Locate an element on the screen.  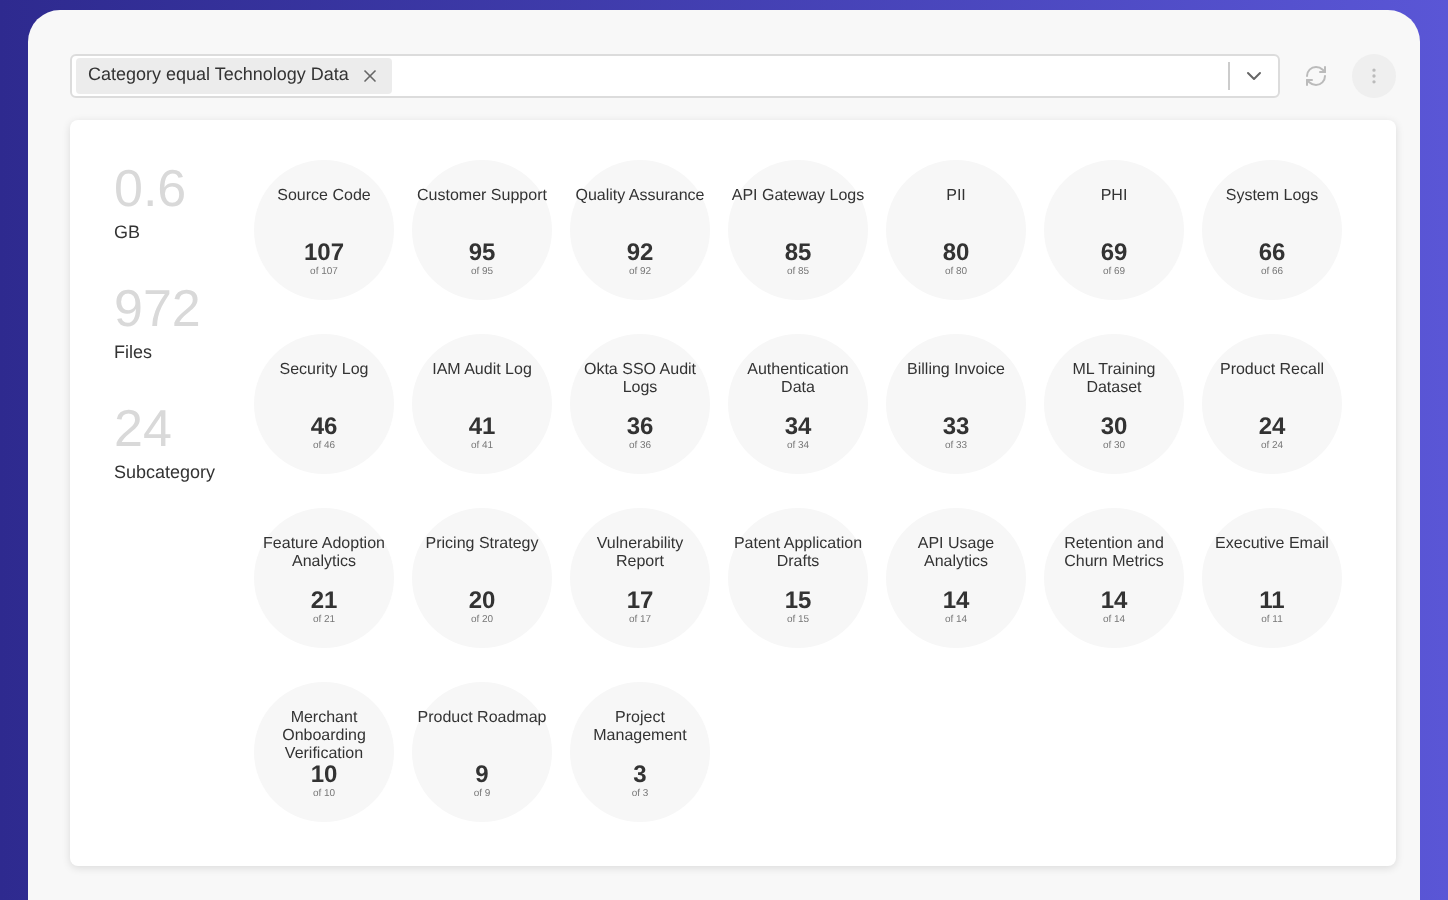
category-name: Product Recall is located at coordinates (1272, 371).